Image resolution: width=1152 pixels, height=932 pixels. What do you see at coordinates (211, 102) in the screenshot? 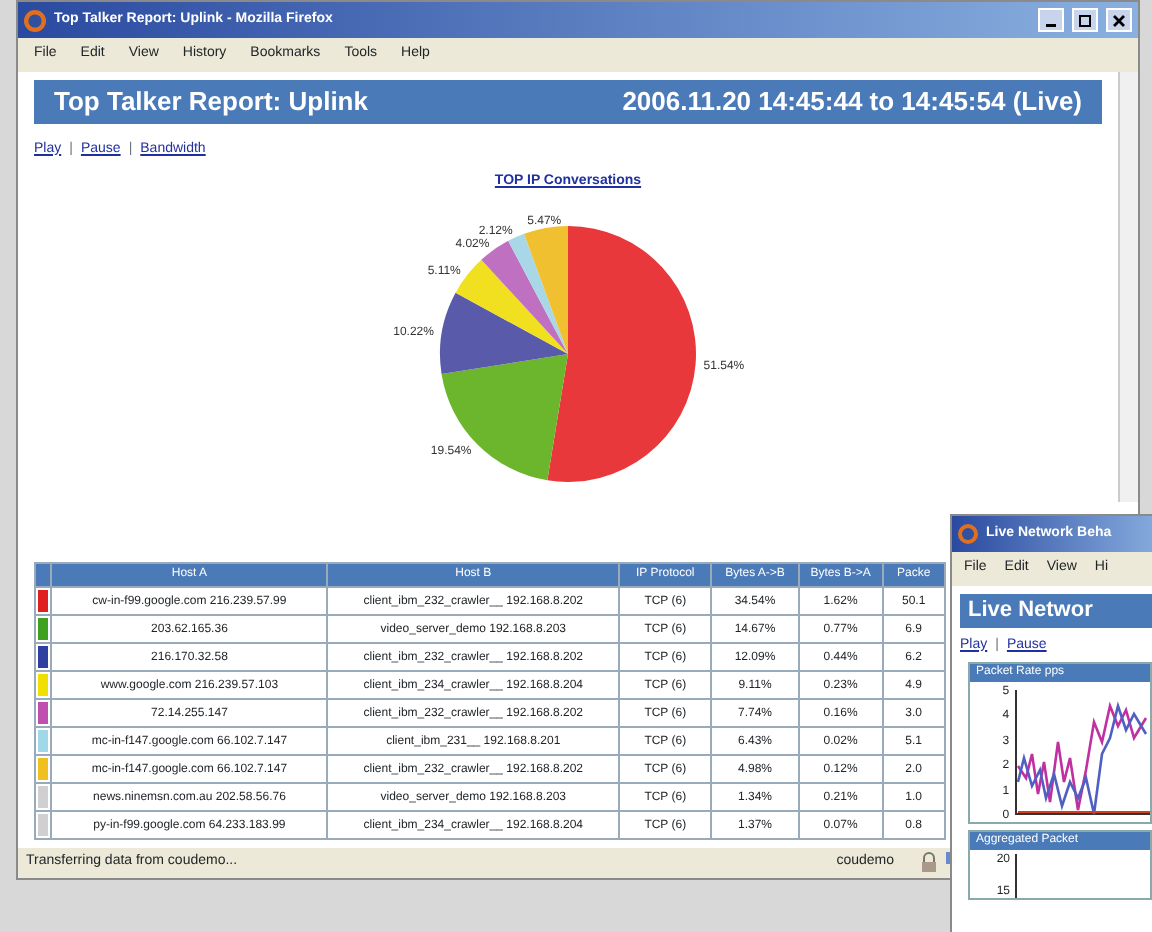
I see `report-title: Top Talker Report: Uplink` at bounding box center [211, 102].